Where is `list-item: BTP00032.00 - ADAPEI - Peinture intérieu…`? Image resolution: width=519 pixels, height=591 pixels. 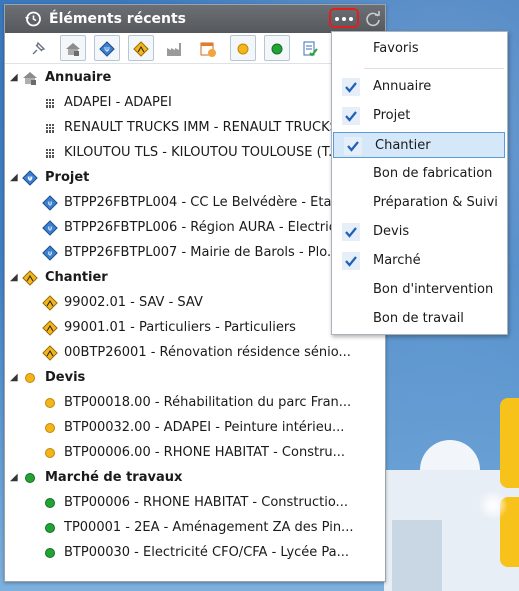
list-item: BTP00032.00 - ADAPEI - Peinture intérieu… is located at coordinates (212, 429).